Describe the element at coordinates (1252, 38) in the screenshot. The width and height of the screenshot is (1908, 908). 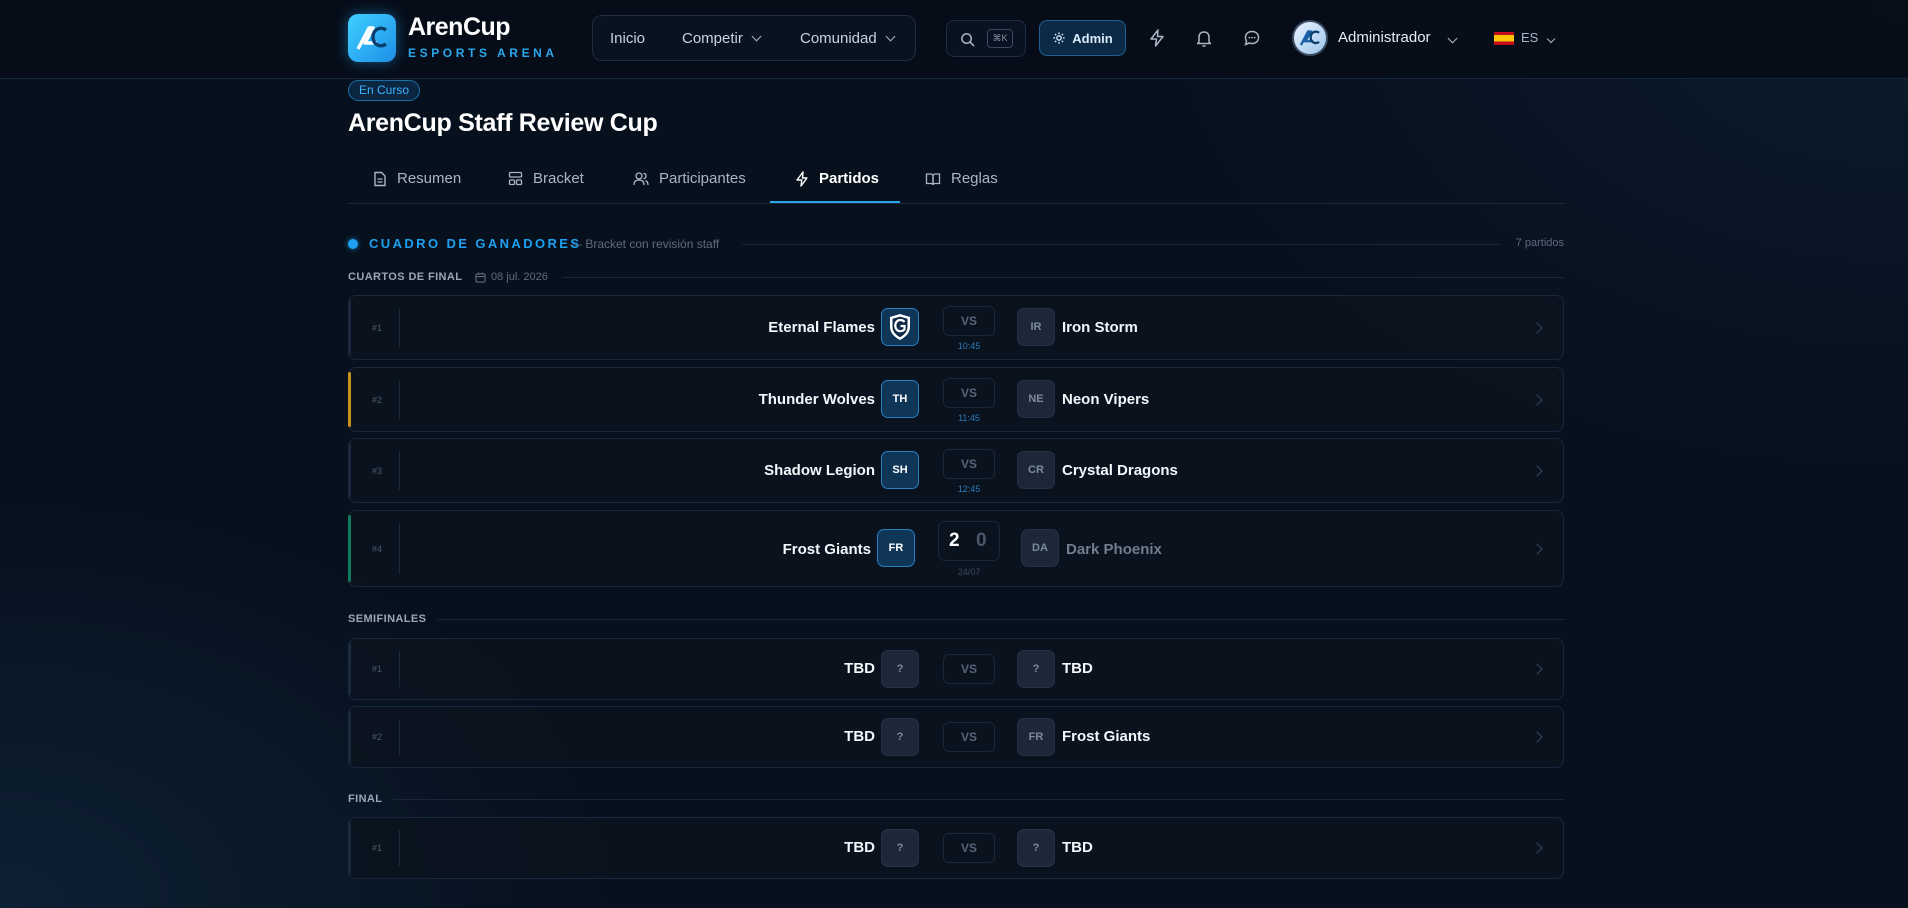
I see `chat-icon` at that location.